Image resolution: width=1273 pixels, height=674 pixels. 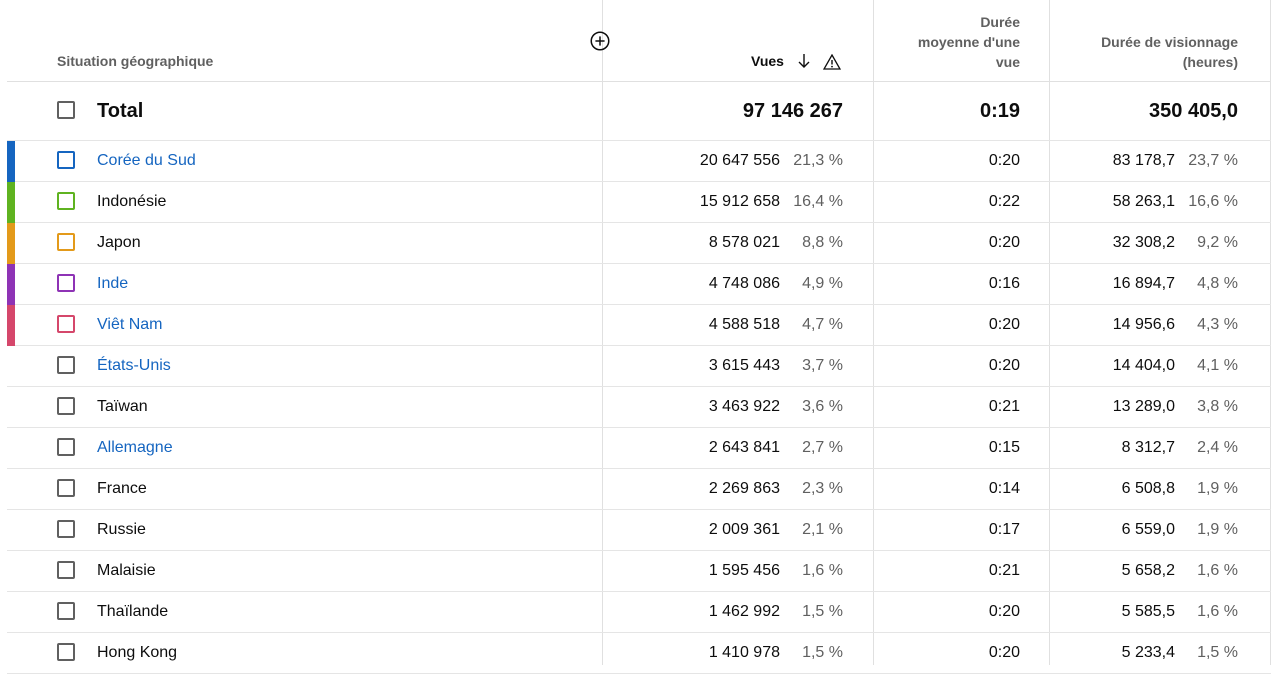 I want to click on table-row: Thaïlande 1 462 992 1,5 % 0:20 5 585,5 1,6 %, so click(x=639, y=612).